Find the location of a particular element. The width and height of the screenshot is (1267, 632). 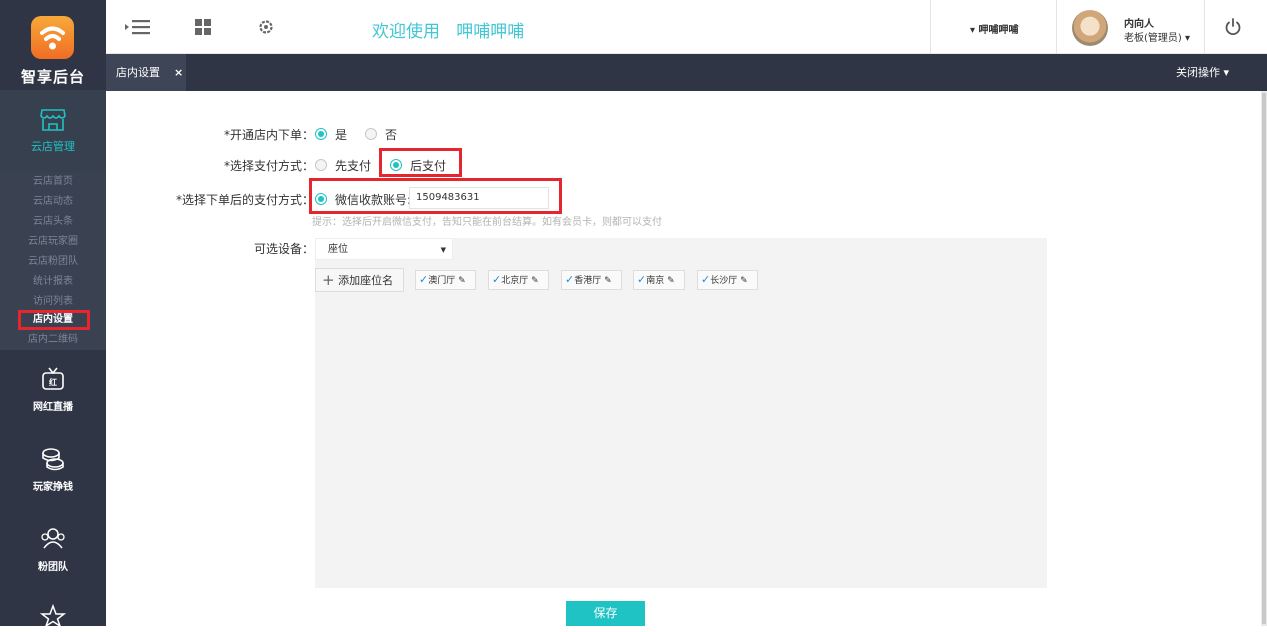

brand-area: 智享后台 is located at coordinates (53, 45).